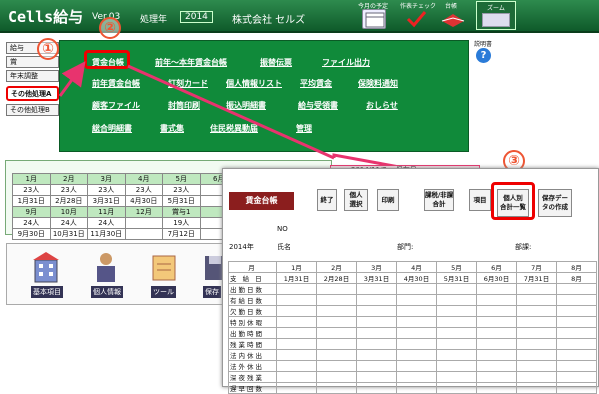 The width and height of the screenshot is (599, 394). I want to click on create-save-data-button: 保存デー タの作成, so click(555, 203).